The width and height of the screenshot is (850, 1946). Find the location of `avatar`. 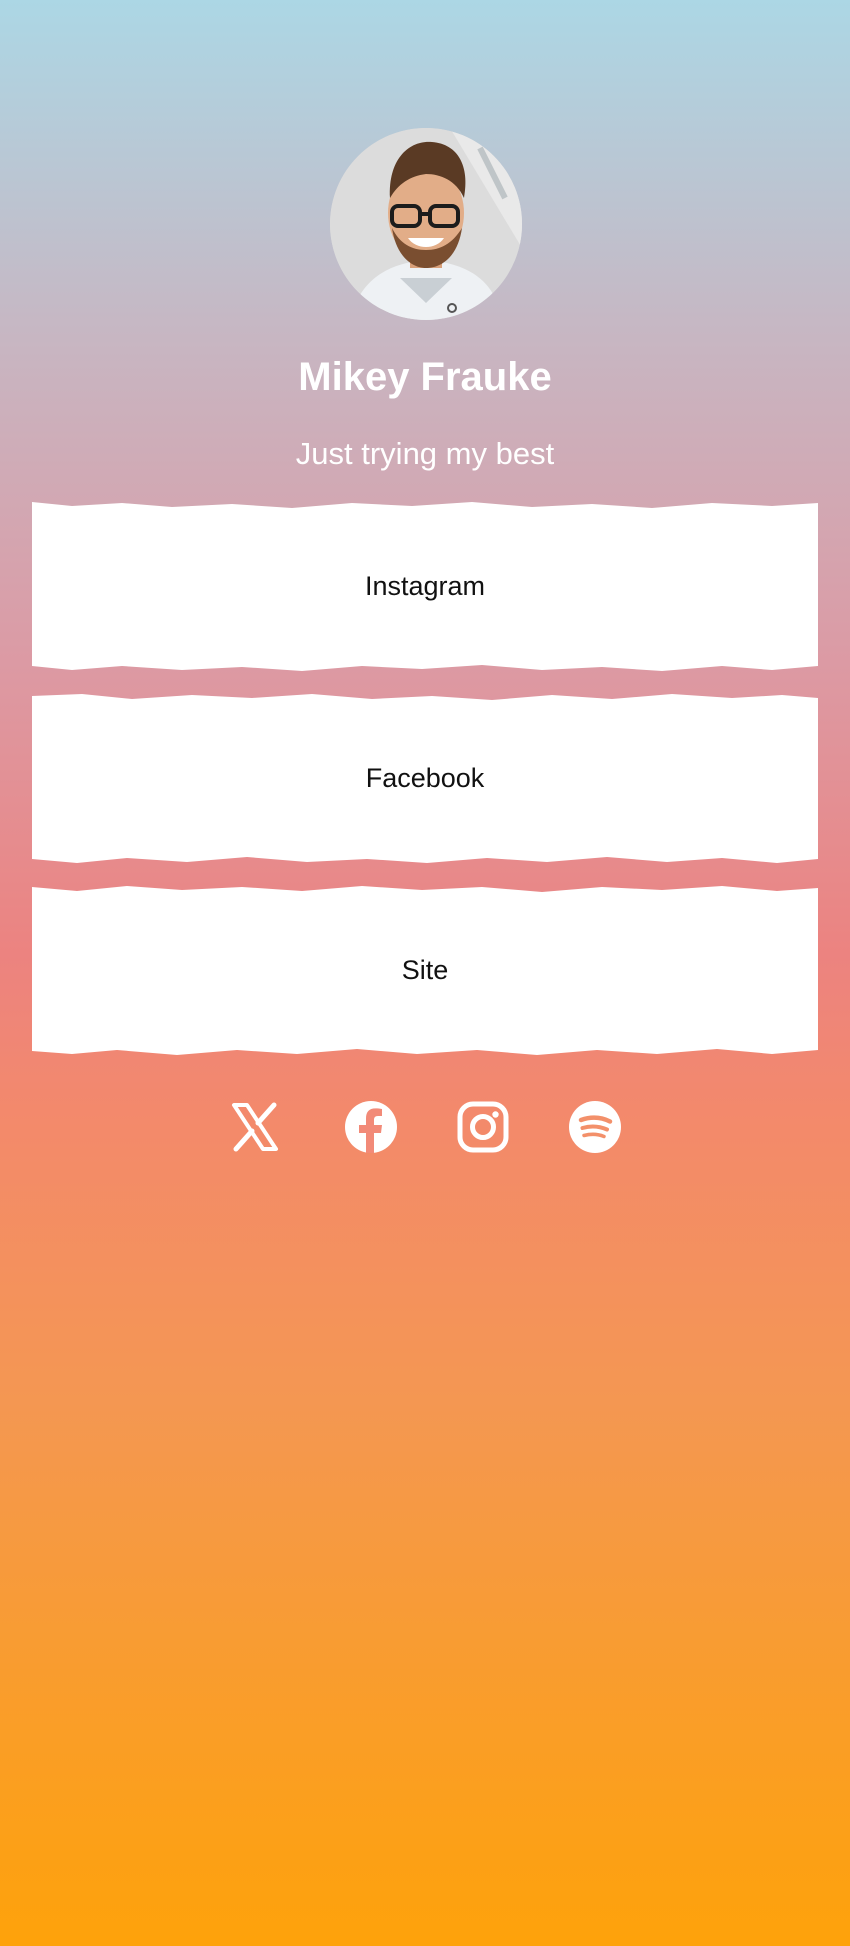

avatar is located at coordinates (426, 224).